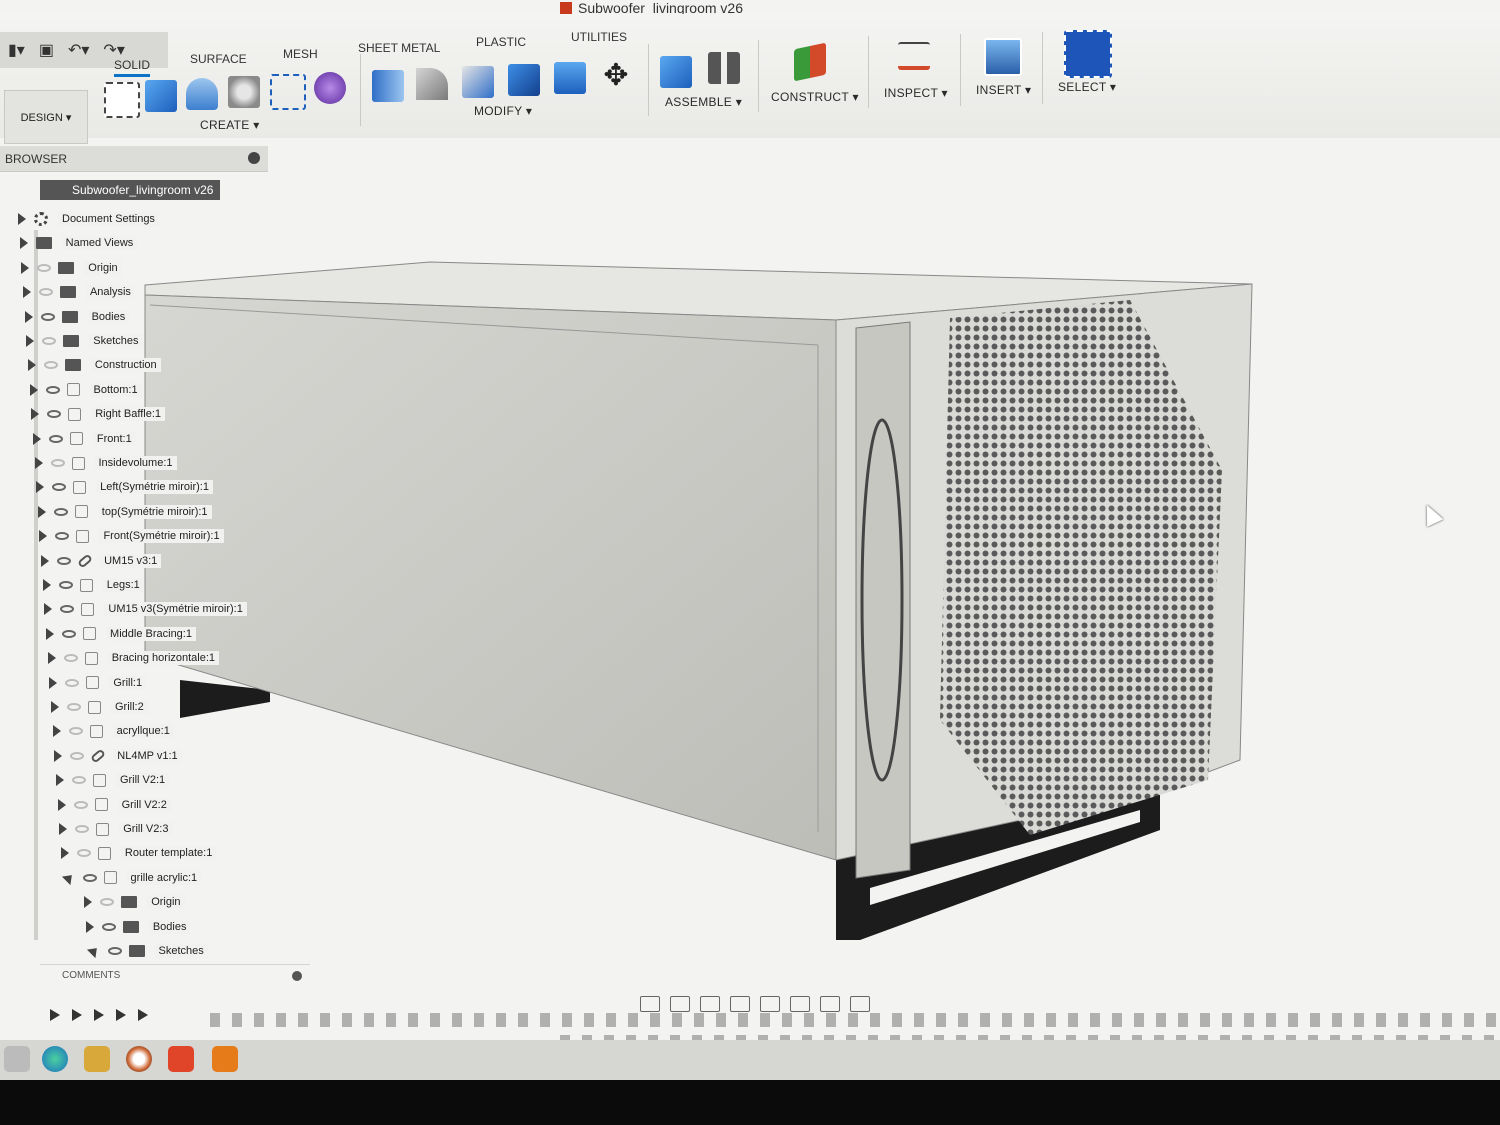 This screenshot has width=1500, height=1125. What do you see at coordinates (121, 634) in the screenshot?
I see `tree-item: Middle Bracing:1` at bounding box center [121, 634].